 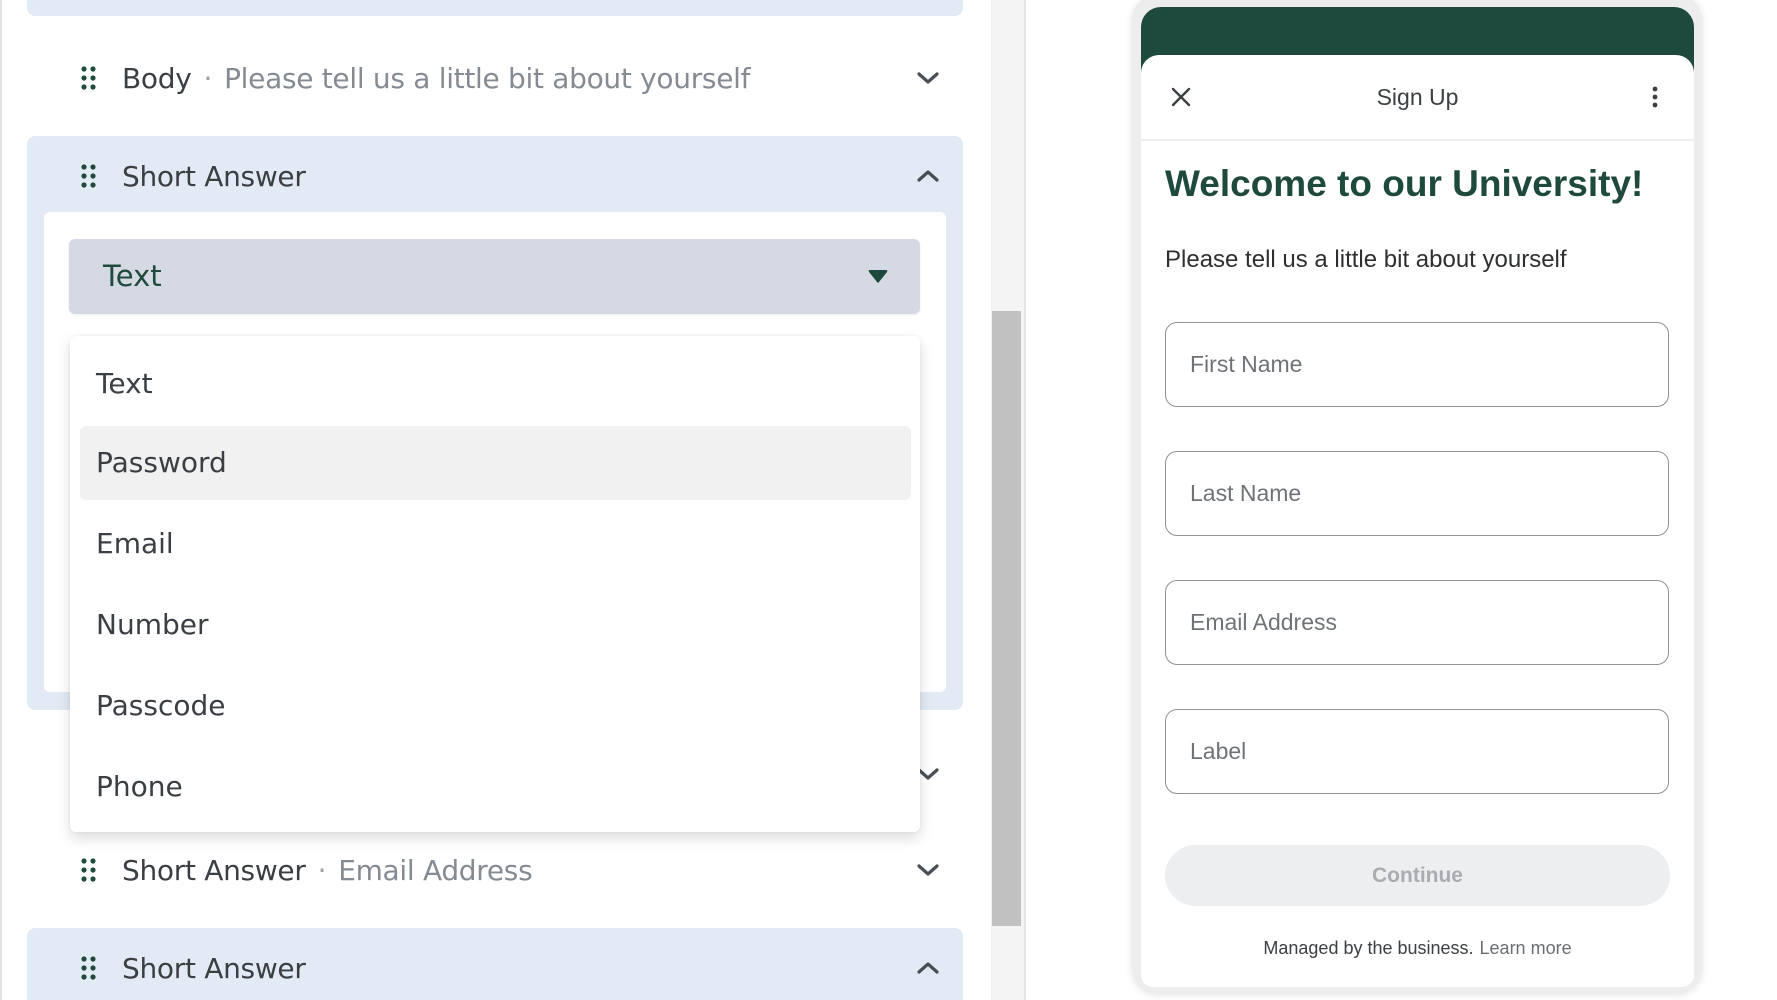 I want to click on last-name-field, so click(x=1417, y=493).